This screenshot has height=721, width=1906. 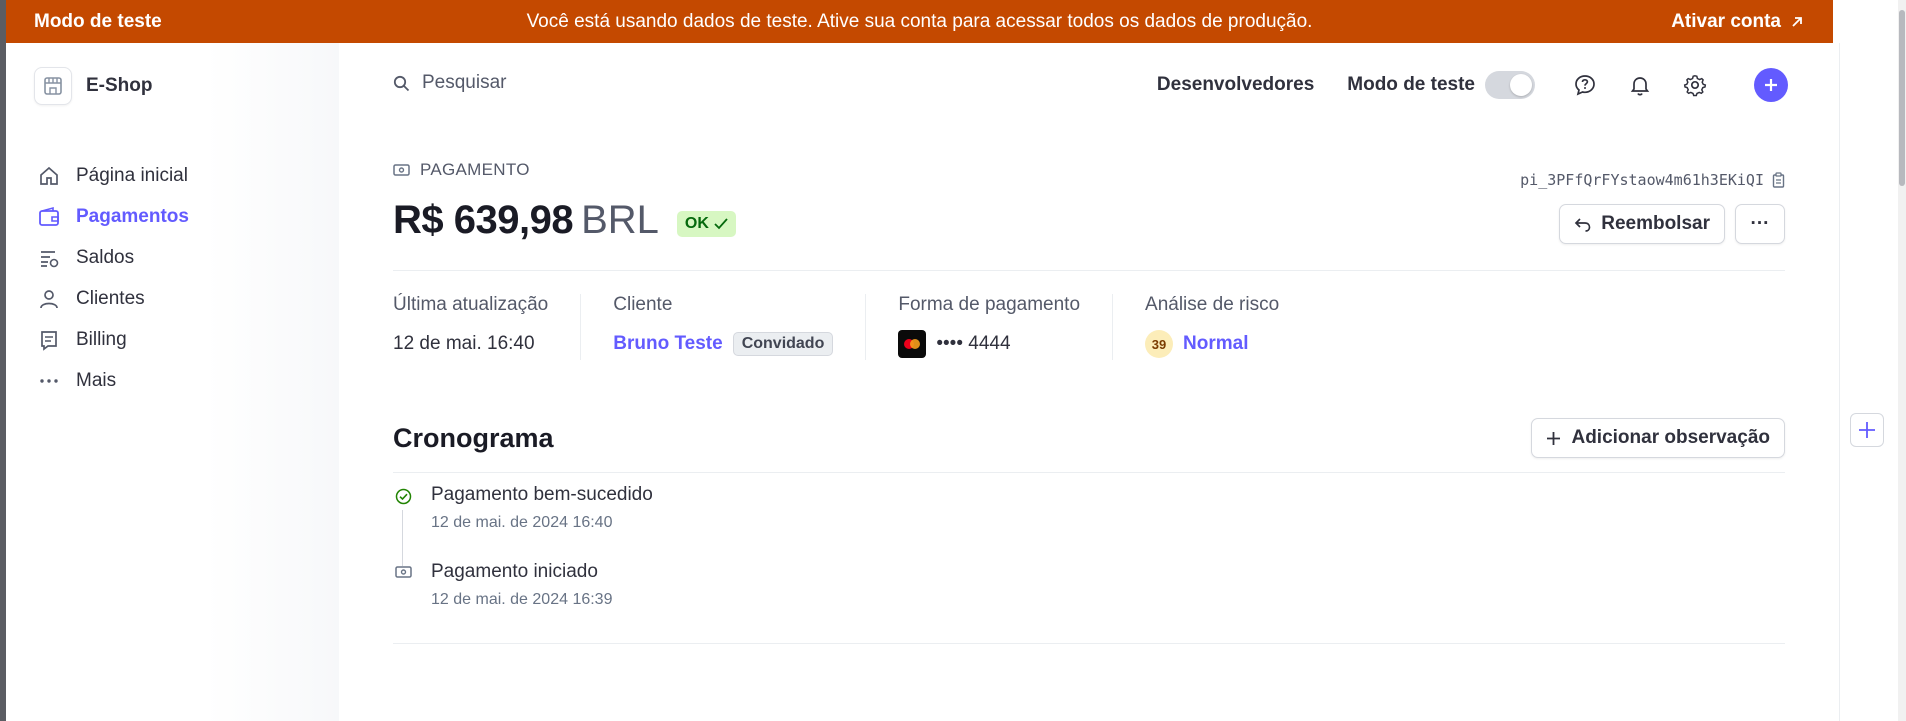 I want to click on guest-badge: Convidado, so click(x=783, y=344).